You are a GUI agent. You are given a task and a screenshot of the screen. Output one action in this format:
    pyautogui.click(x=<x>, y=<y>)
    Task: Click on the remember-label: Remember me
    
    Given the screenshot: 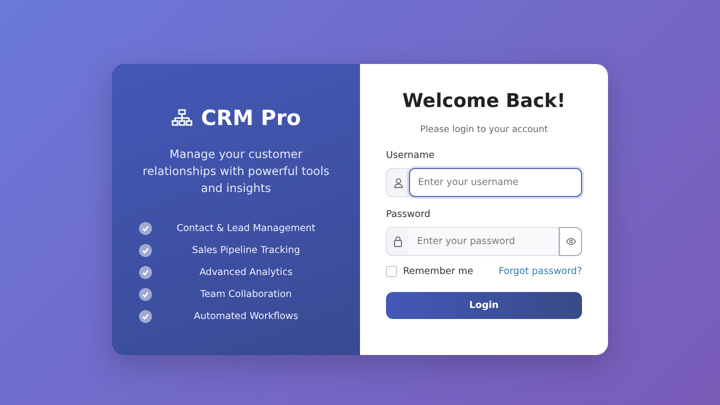 What is the action you would take?
    pyautogui.click(x=438, y=271)
    